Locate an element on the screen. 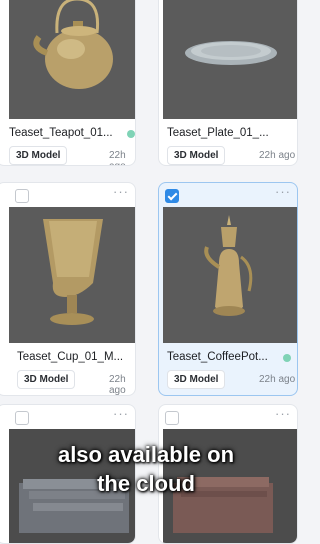 Image resolution: width=320 pixels, height=544 pixels. asset-card-plate: Teaset_Plate_01_... 3D Model 22h ago is located at coordinates (228, 83).